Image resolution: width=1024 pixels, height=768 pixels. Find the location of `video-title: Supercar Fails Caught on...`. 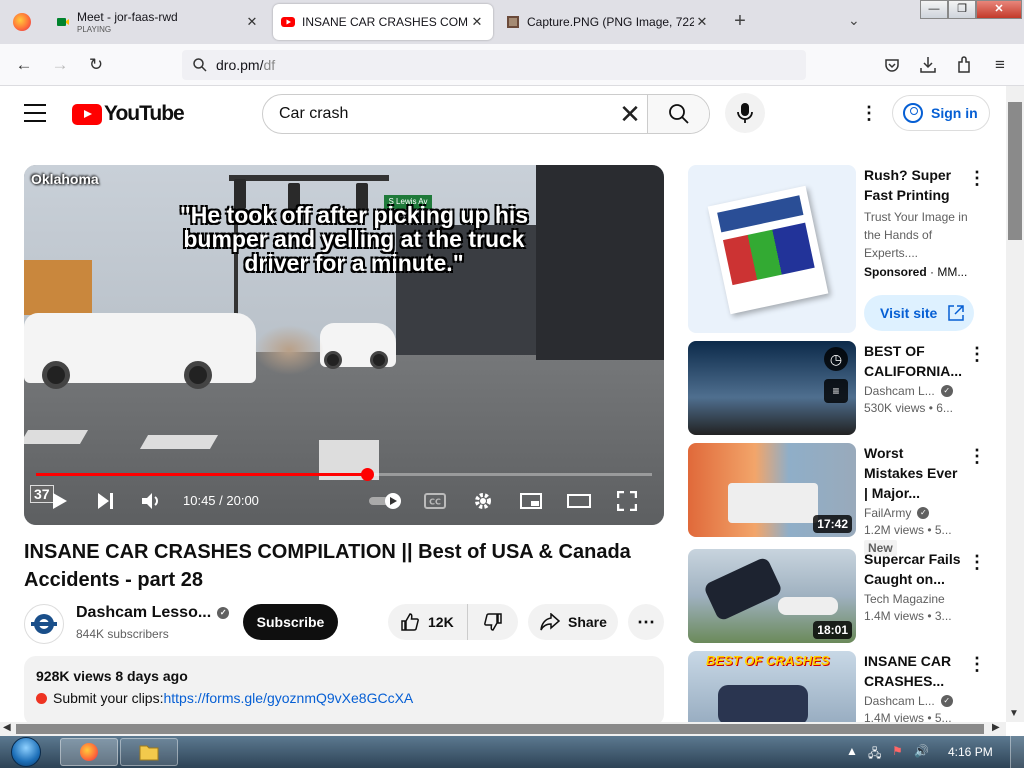

video-title: Supercar Fails Caught on... is located at coordinates (914, 569).